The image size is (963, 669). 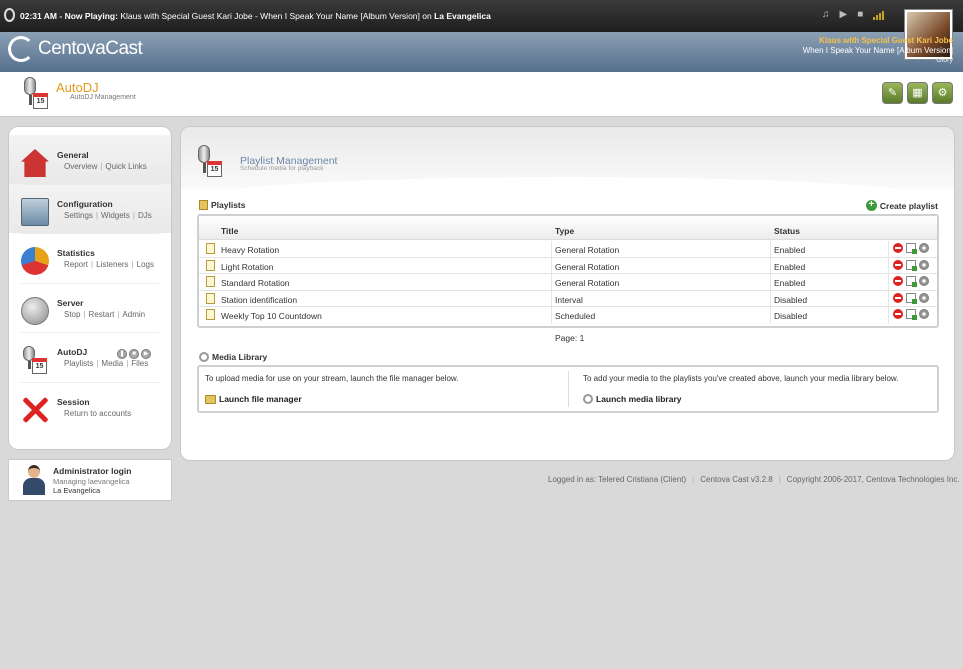 I want to click on sidebar-item-server: Server Stop | Restart | Admin, so click(x=90, y=307).